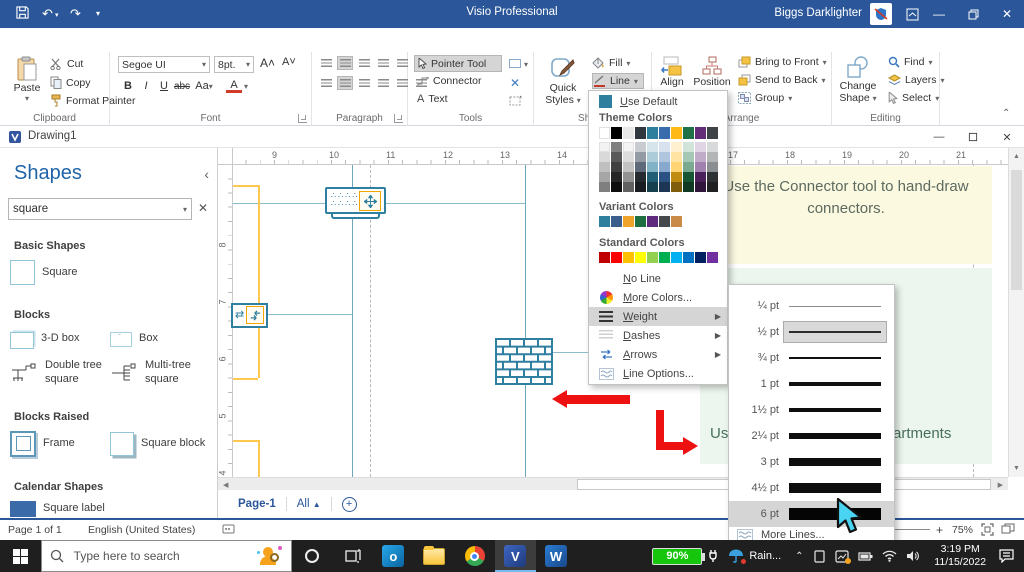 Image resolution: width=1024 pixels, height=572 pixels. Describe the element at coordinates (1007, 137) in the screenshot. I see `doc-close-button: ✕` at that location.